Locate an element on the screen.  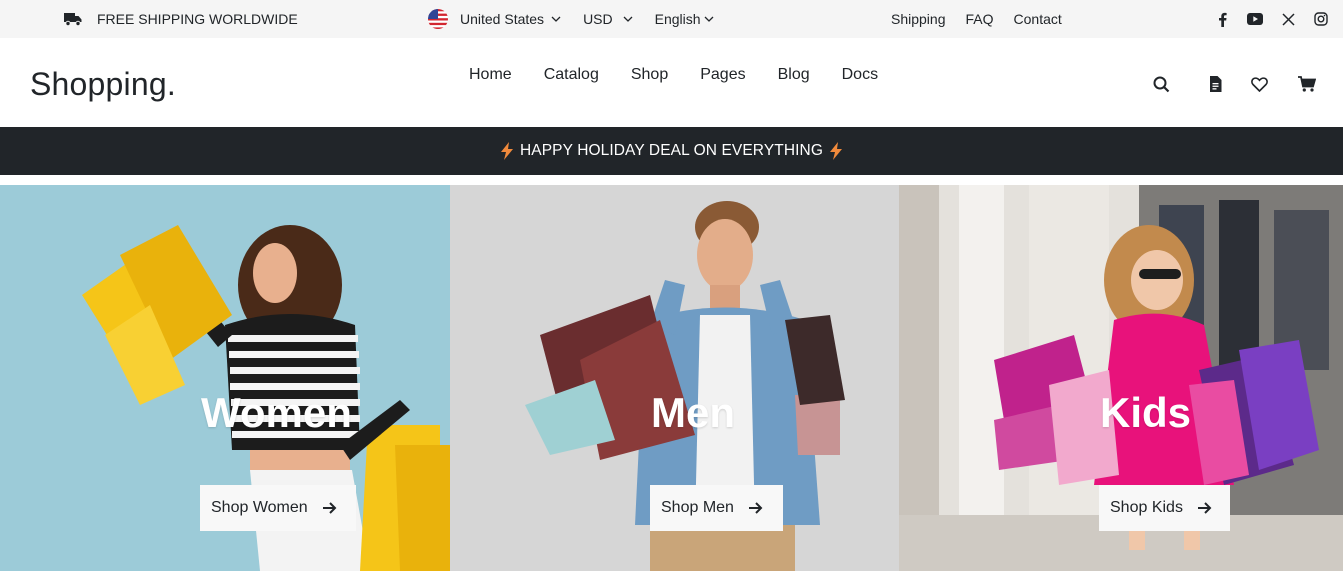
kids-title: Kids is located at coordinates (1146, 412).